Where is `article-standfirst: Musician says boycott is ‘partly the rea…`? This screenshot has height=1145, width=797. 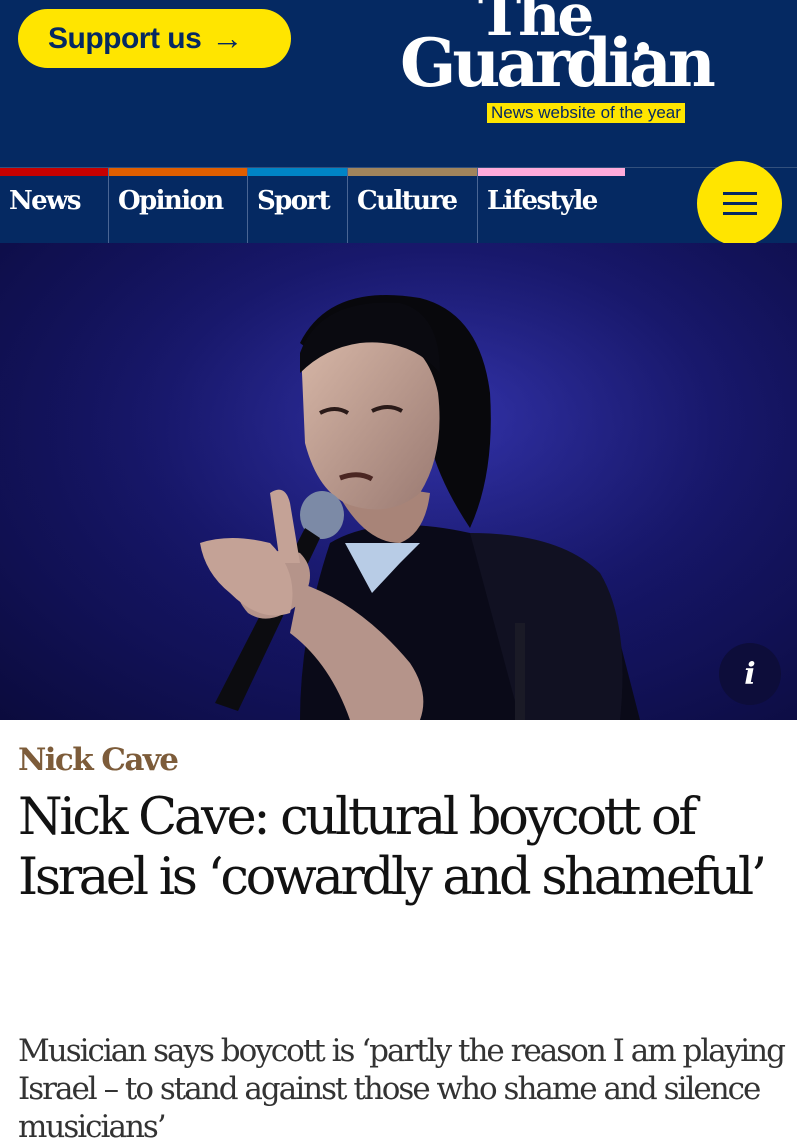
article-standfirst: Musician says boycott is ‘partly the rea… is located at coordinates (402, 1089).